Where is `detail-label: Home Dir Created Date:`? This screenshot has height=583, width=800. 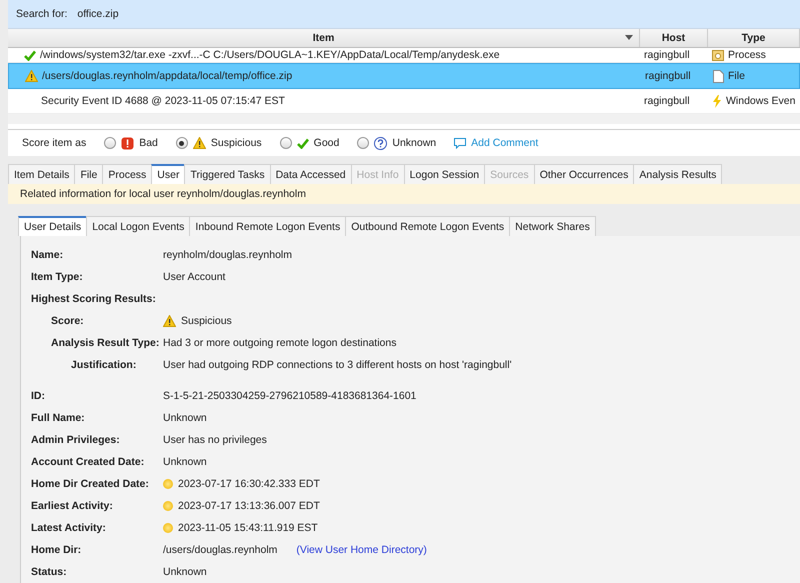
detail-label: Home Dir Created Date: is located at coordinates (90, 484).